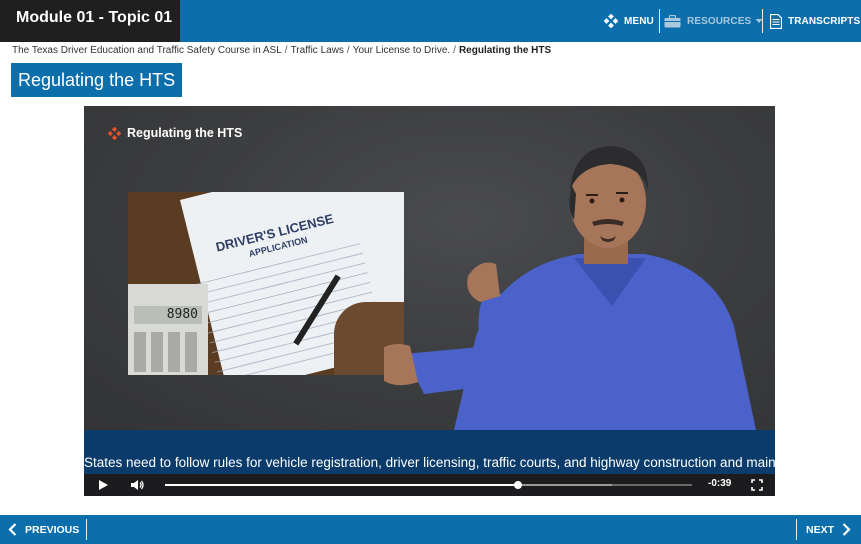 The image size is (861, 544). I want to click on slide-label: Regulating the HTS, so click(175, 133).